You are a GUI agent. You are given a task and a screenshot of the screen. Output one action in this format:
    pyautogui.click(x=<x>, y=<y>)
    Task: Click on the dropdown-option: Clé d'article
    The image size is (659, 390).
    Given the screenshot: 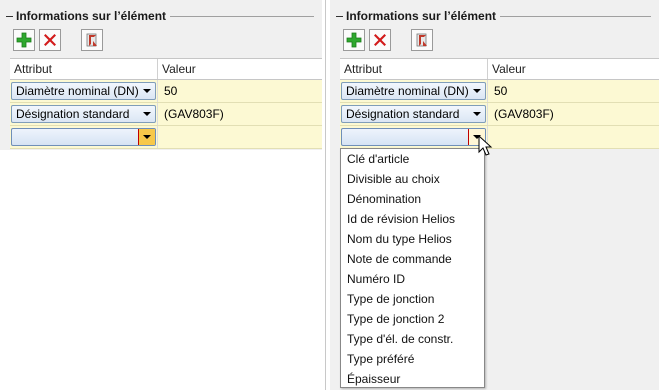 What is the action you would take?
    pyautogui.click(x=412, y=159)
    